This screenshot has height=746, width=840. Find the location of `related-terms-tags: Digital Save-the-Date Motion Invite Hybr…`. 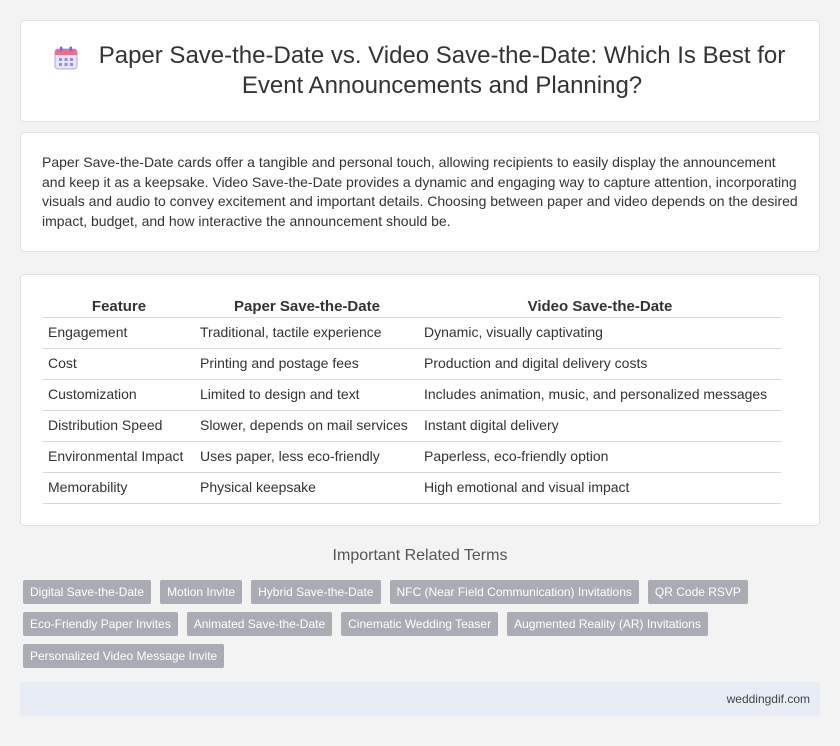

related-terms-tags: Digital Save-the-Date Motion Invite Hybr… is located at coordinates (423, 624).